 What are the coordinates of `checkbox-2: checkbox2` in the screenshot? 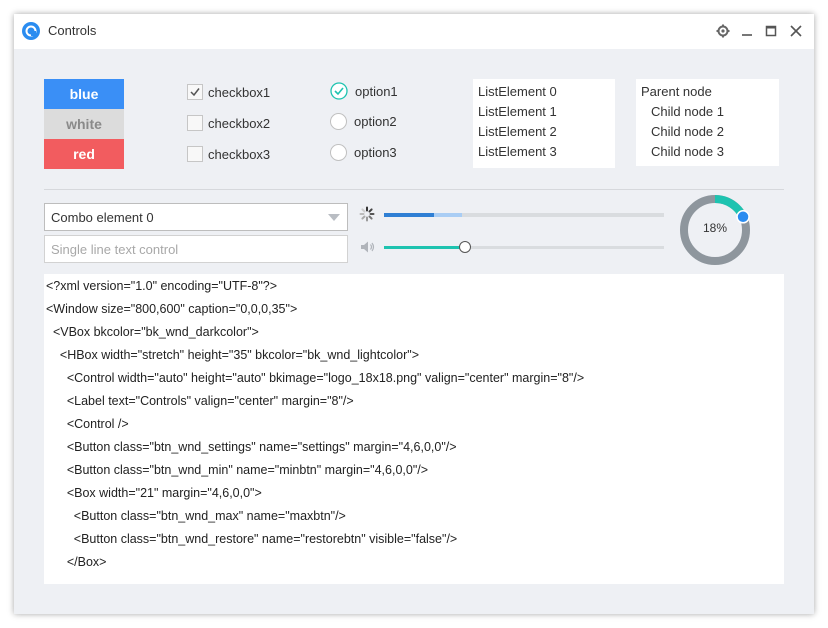 It's located at (228, 123).